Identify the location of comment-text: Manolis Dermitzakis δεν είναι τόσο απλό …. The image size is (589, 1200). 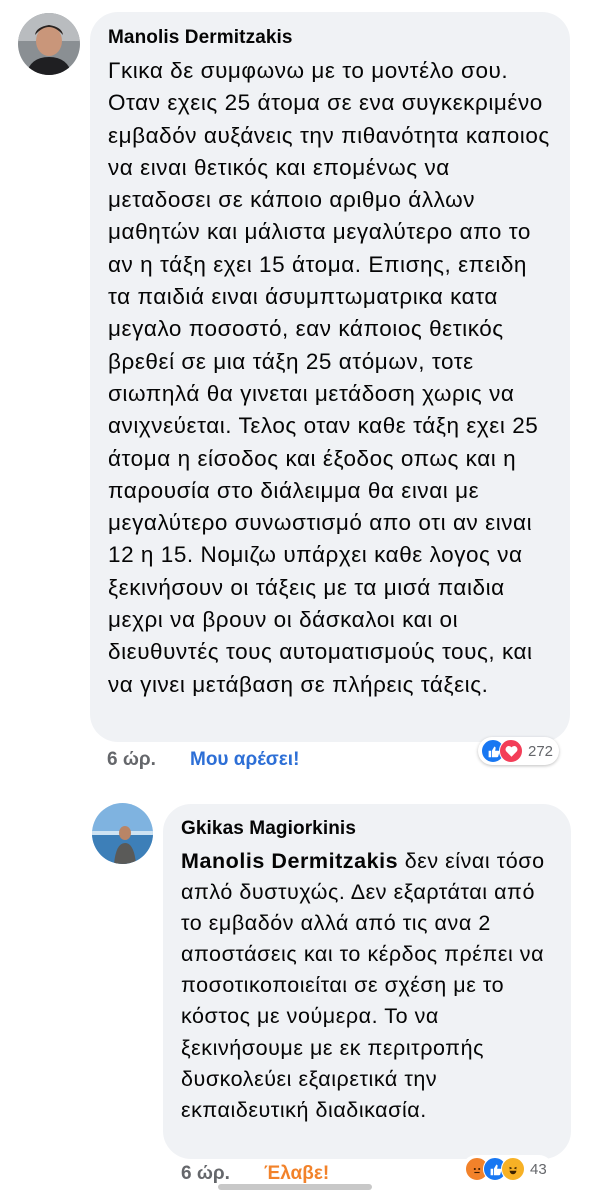
(369, 986).